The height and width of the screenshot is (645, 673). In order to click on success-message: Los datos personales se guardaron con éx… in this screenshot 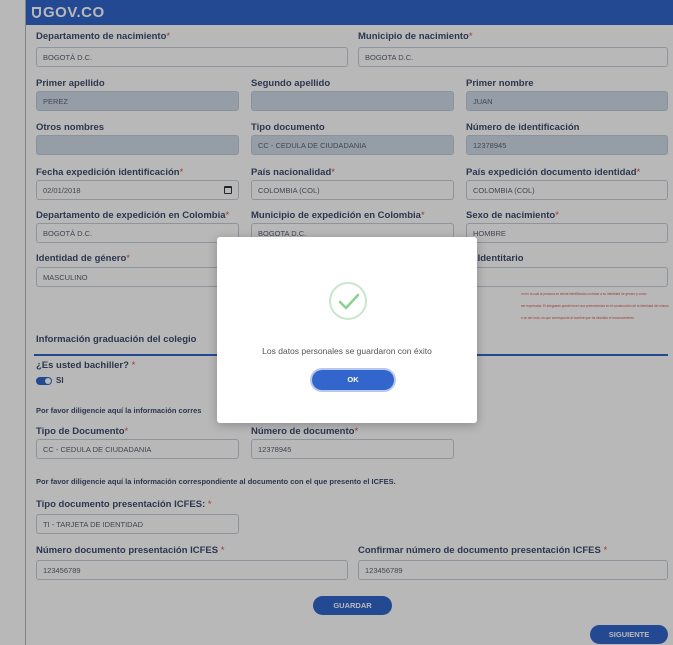, I will do `click(347, 351)`.